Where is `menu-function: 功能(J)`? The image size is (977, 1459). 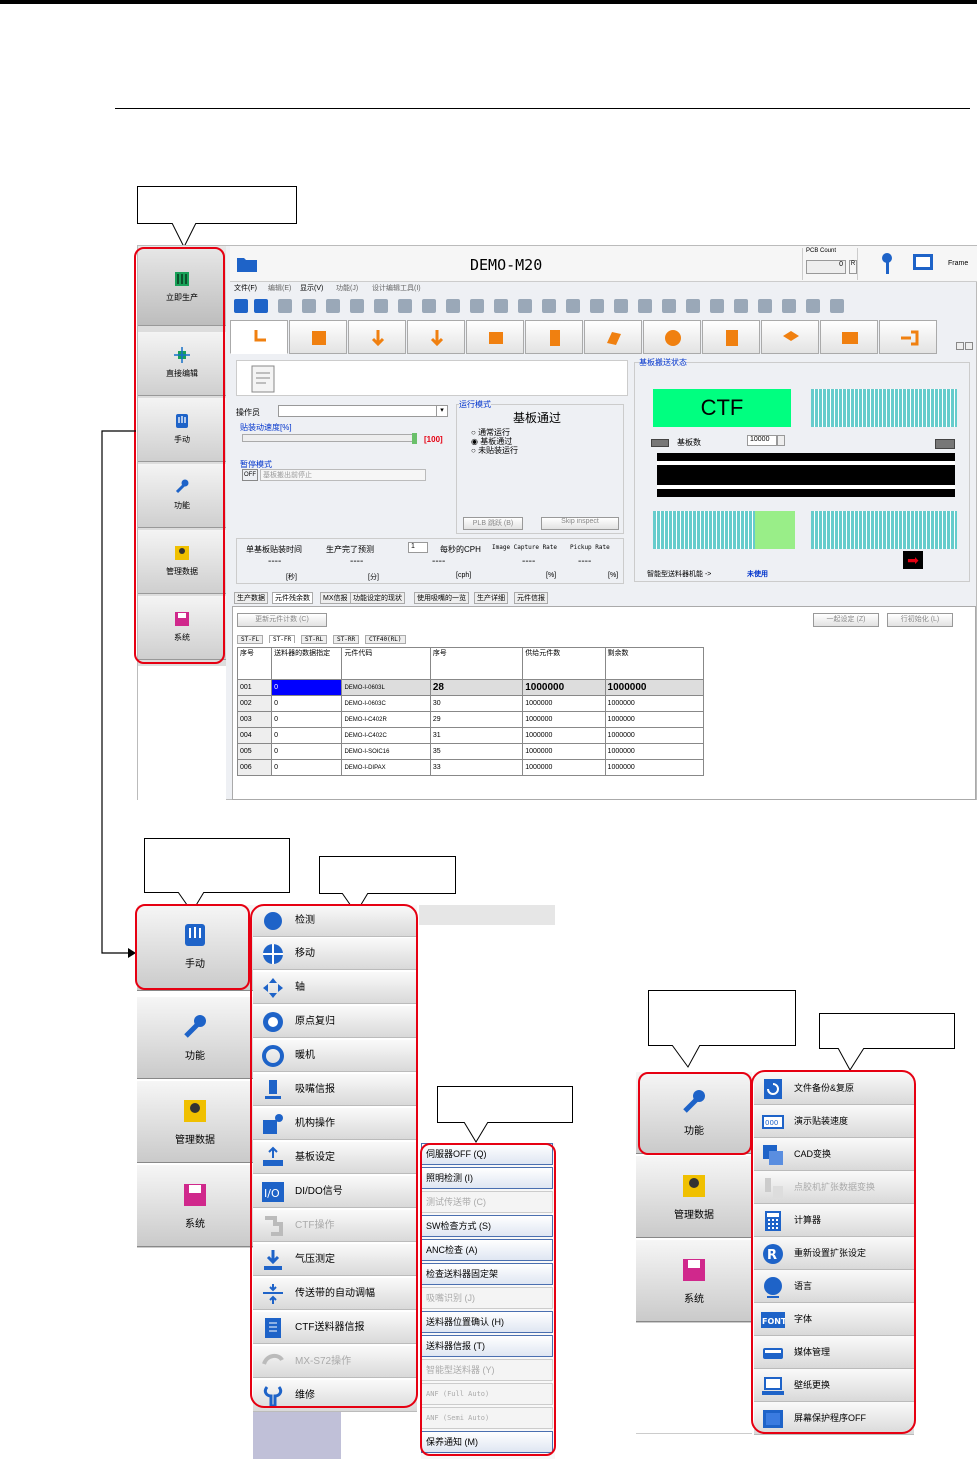
menu-function: 功能(J) is located at coordinates (347, 288).